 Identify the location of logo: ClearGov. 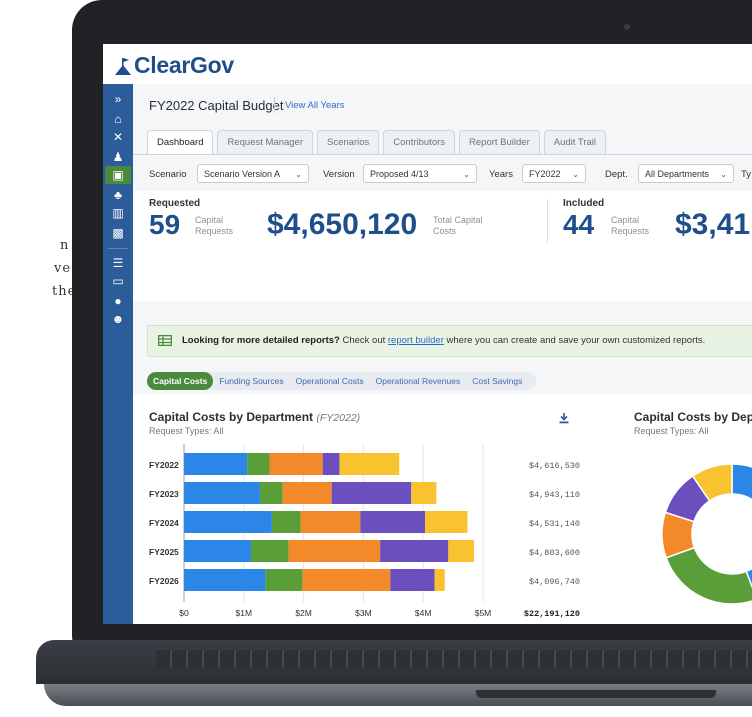
(174, 65).